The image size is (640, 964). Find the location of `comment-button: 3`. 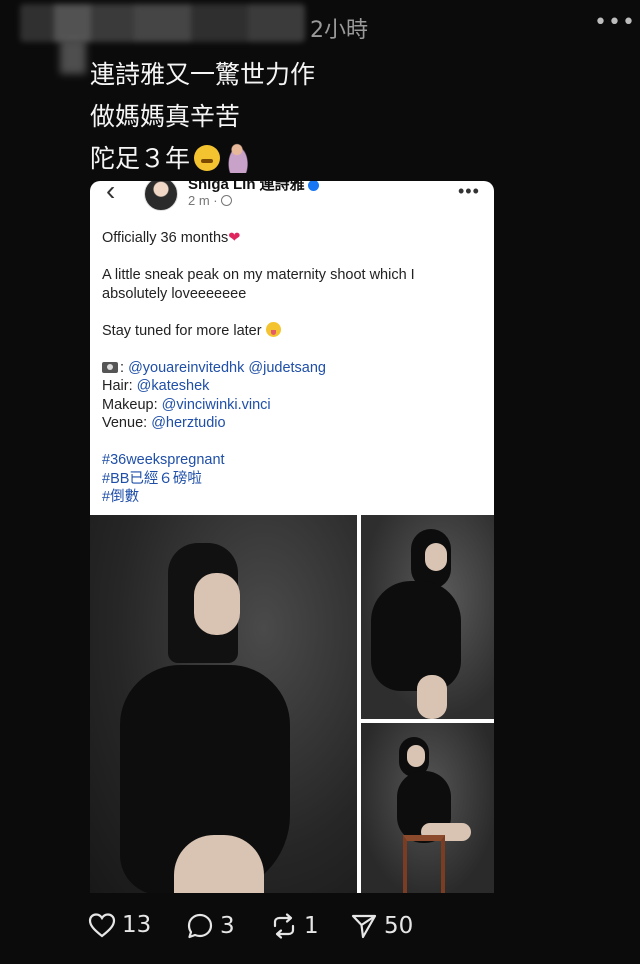

comment-button: 3 is located at coordinates (210, 926).